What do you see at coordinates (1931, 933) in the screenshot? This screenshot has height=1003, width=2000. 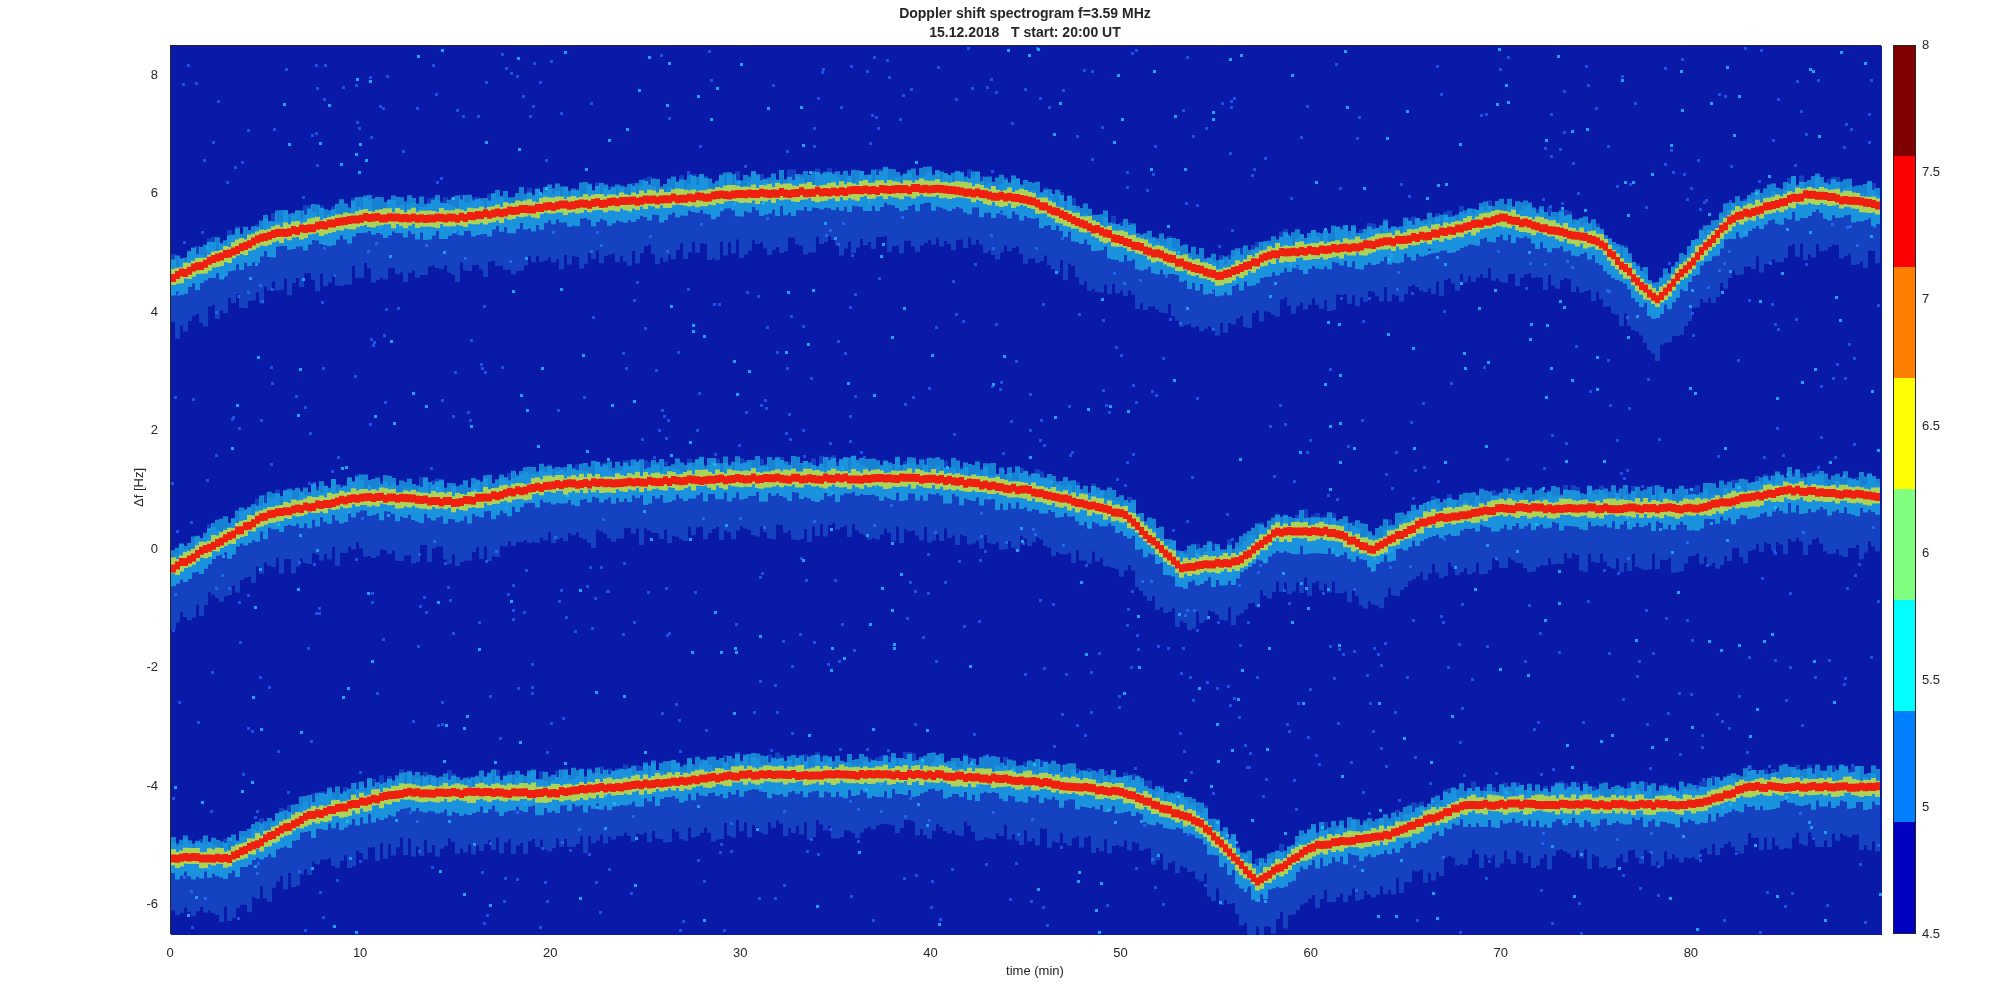 I see `colorbar-tick-label: 4.5` at bounding box center [1931, 933].